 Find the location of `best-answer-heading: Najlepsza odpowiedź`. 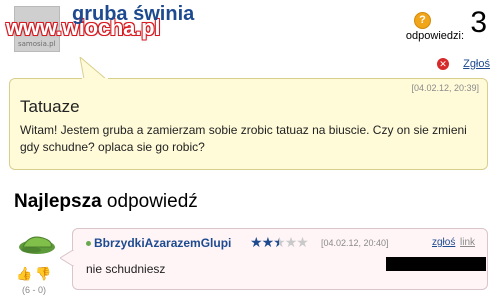

best-answer-heading: Najlepsza odpowiedź is located at coordinates (106, 202).